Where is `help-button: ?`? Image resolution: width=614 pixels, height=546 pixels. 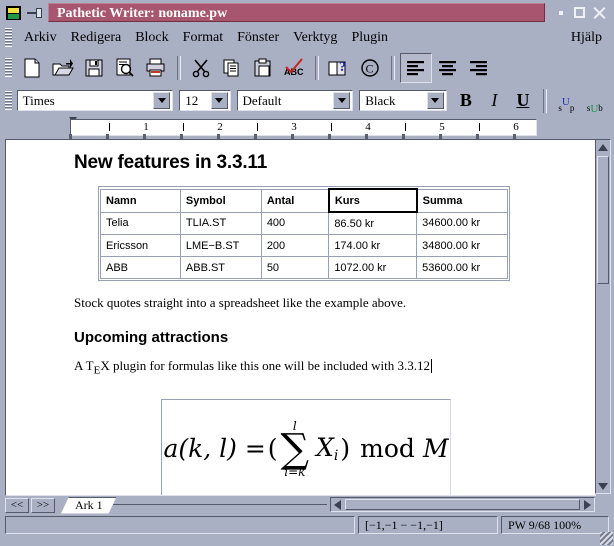 help-button: ? is located at coordinates (339, 68).